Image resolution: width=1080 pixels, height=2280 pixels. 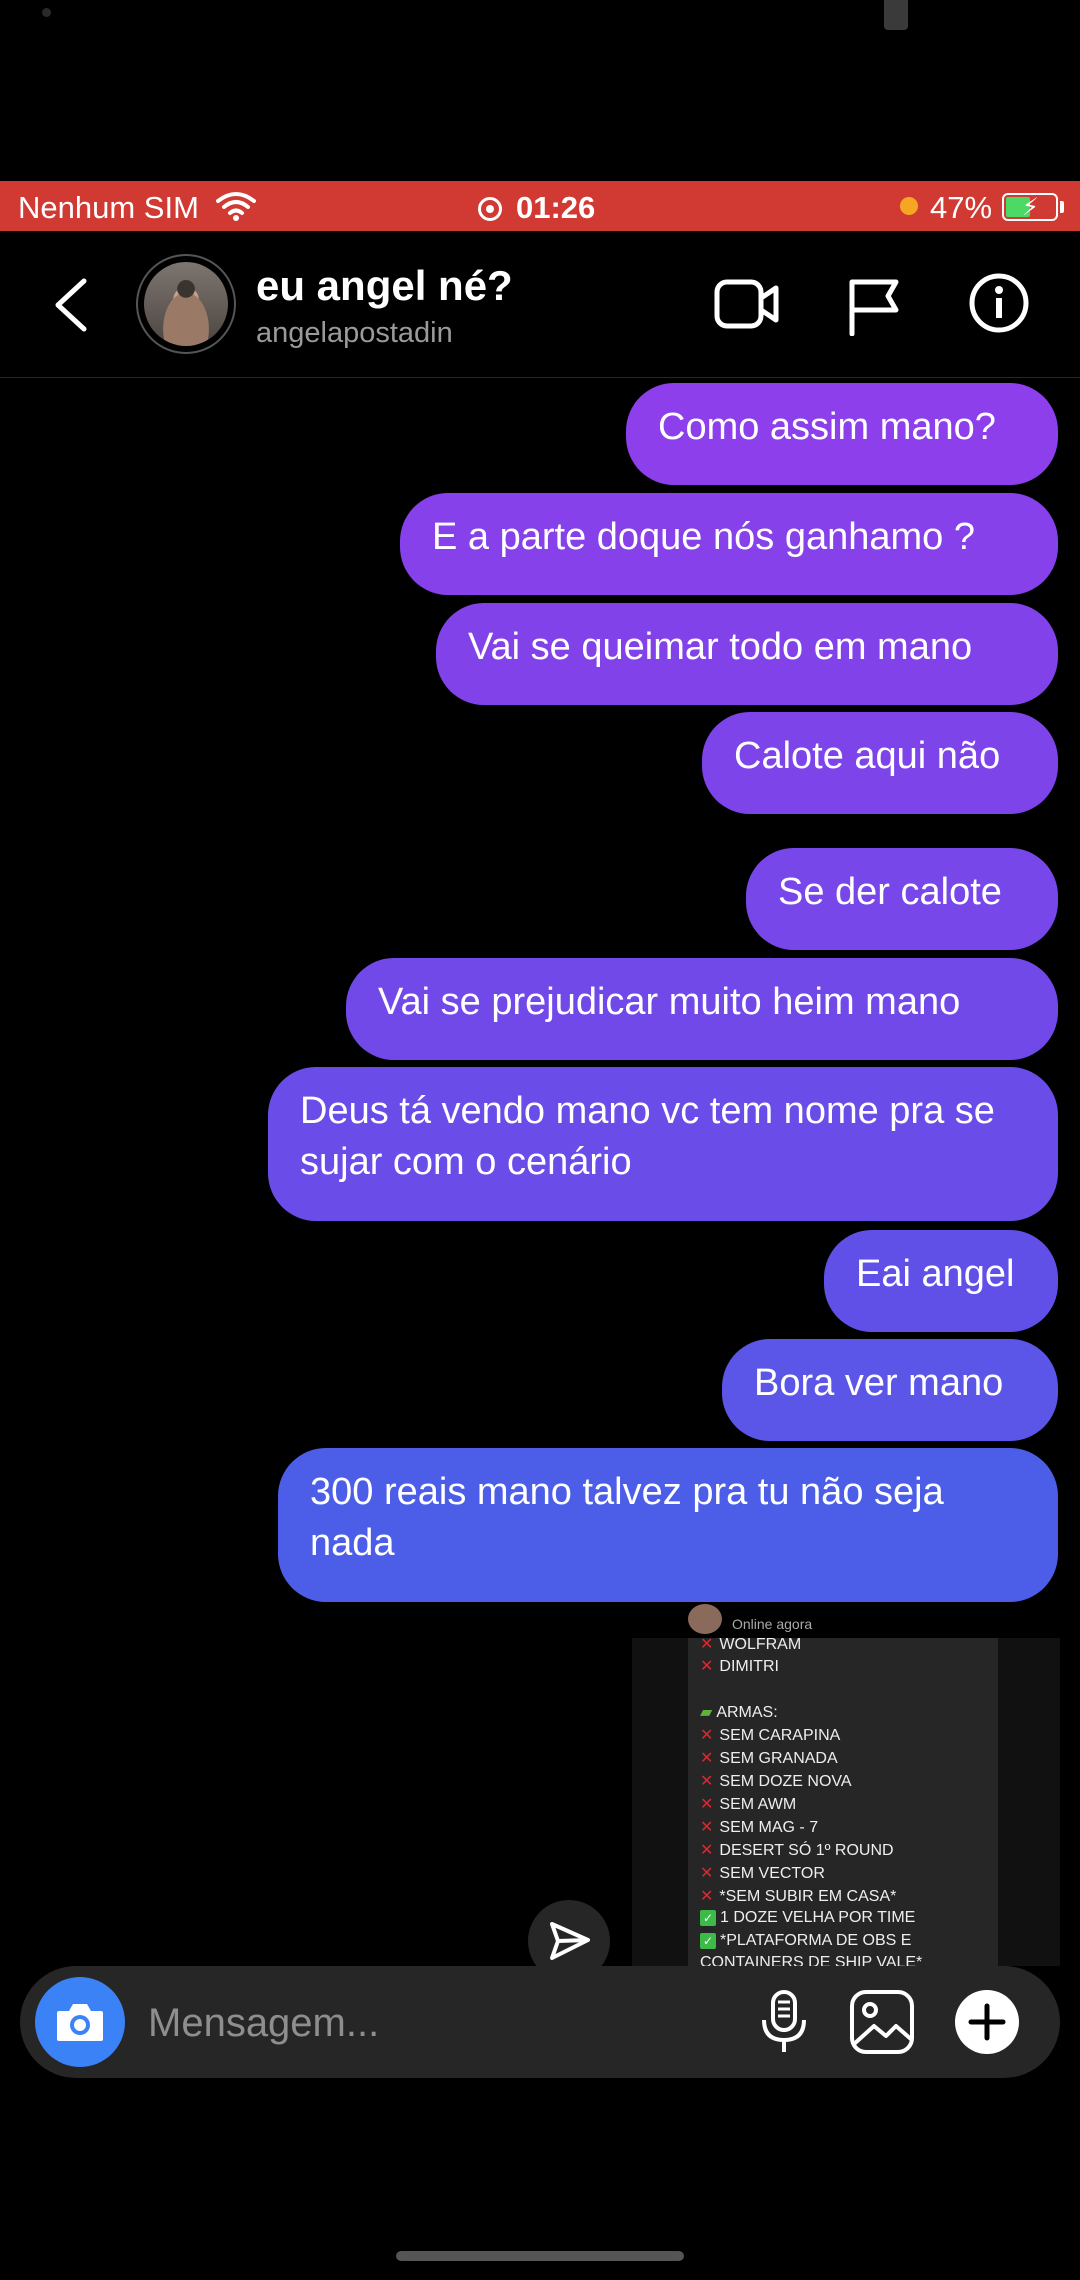 I want to click on message-composer, so click(x=540, y=2022).